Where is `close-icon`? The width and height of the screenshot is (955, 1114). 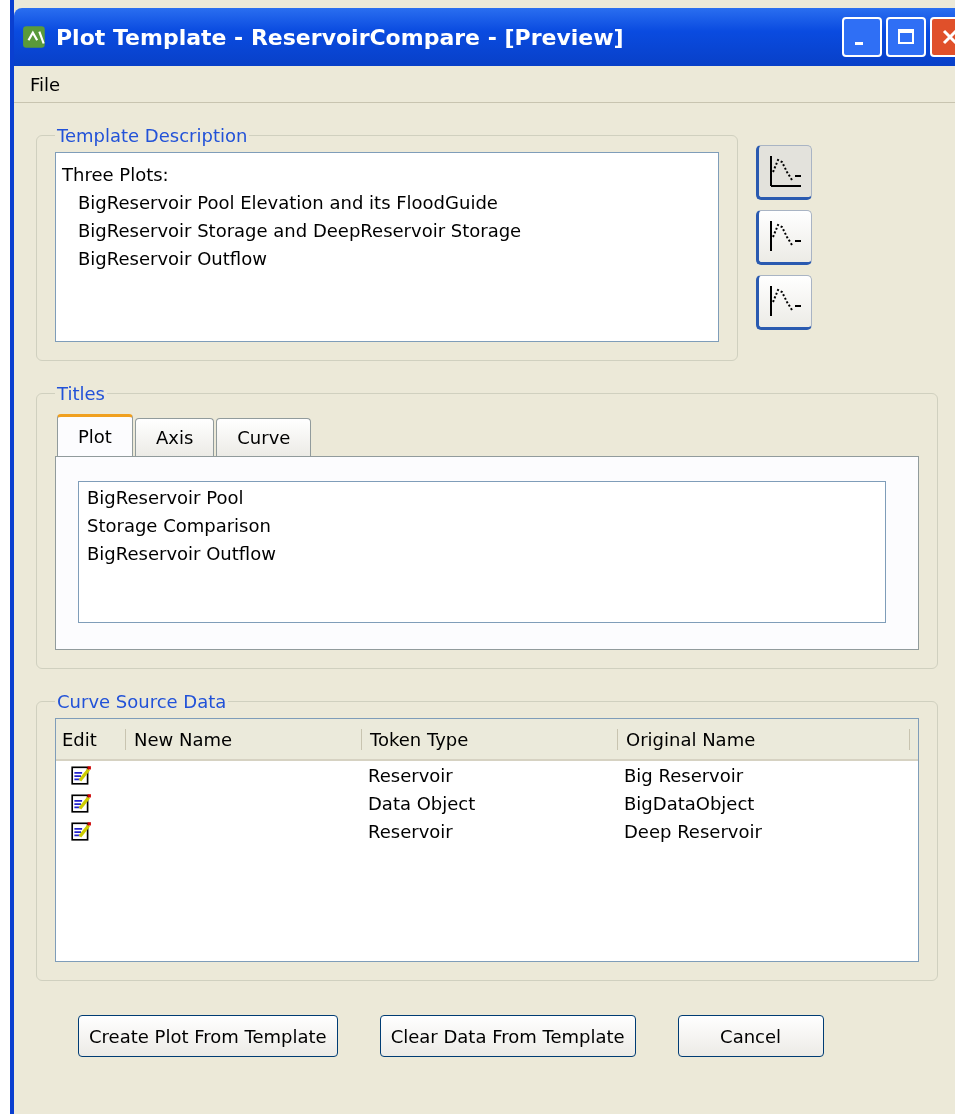 close-icon is located at coordinates (947, 37).